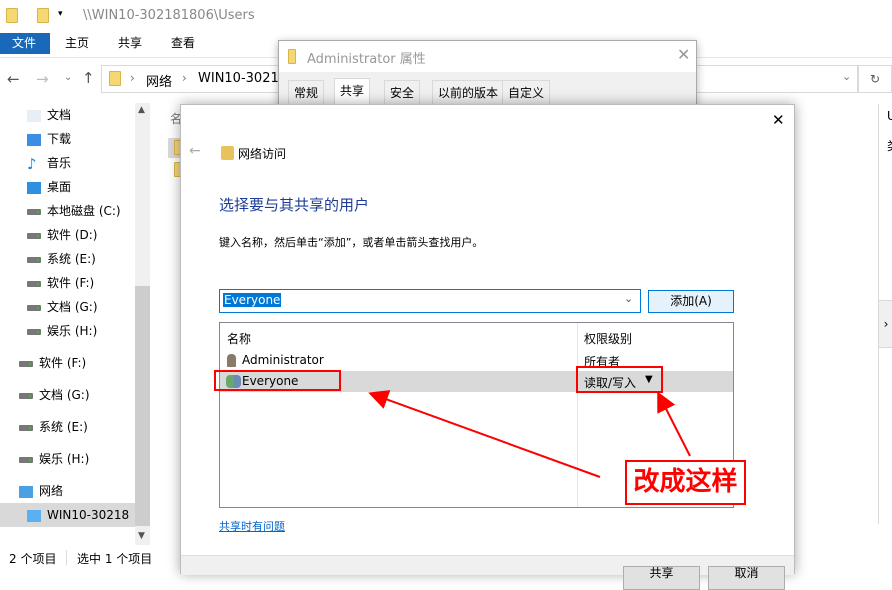  I want to click on annotation-label: 改成这样, so click(685, 482).